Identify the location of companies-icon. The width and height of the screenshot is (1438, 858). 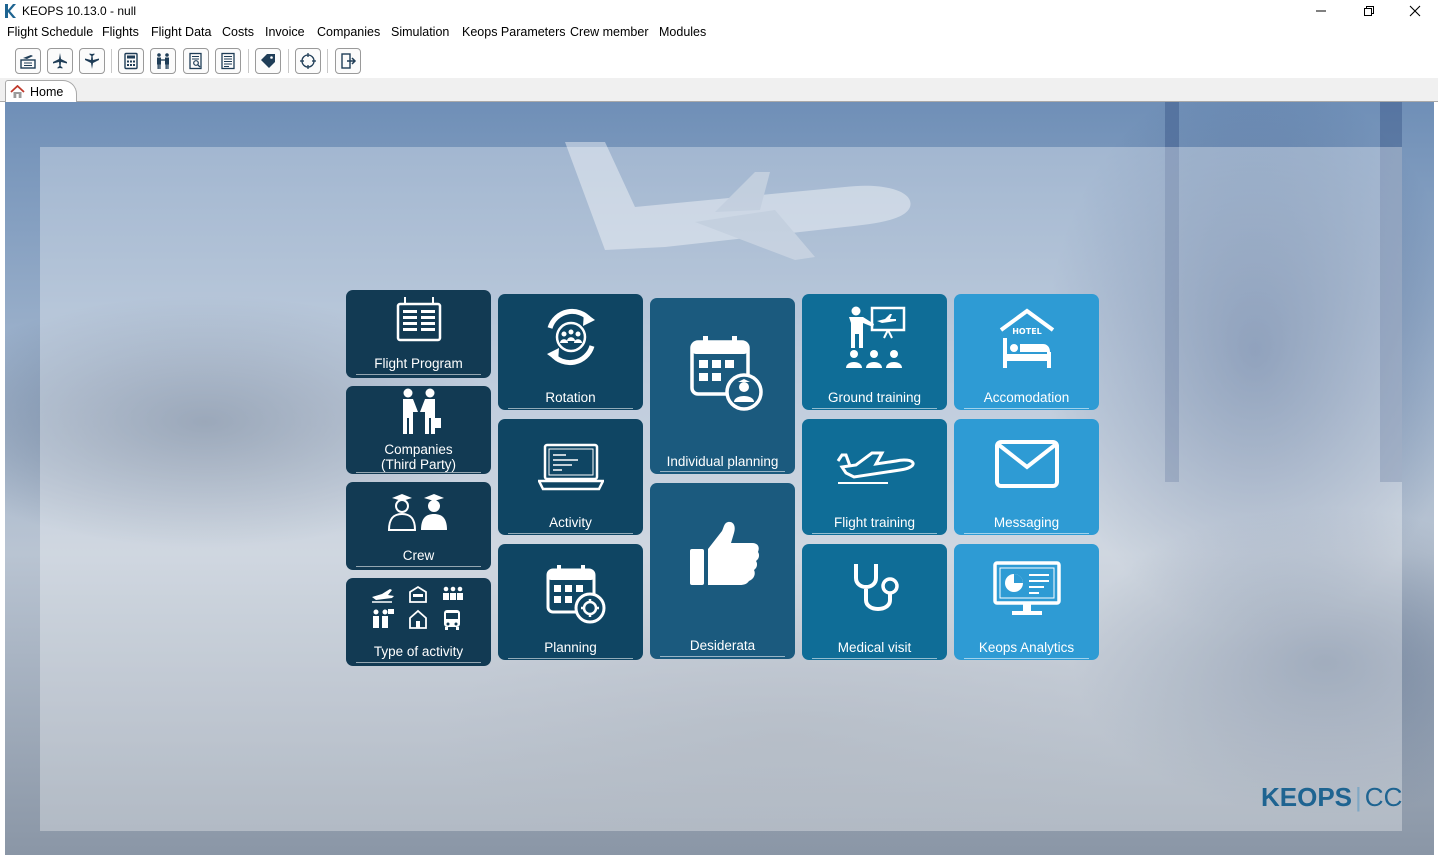
(163, 61).